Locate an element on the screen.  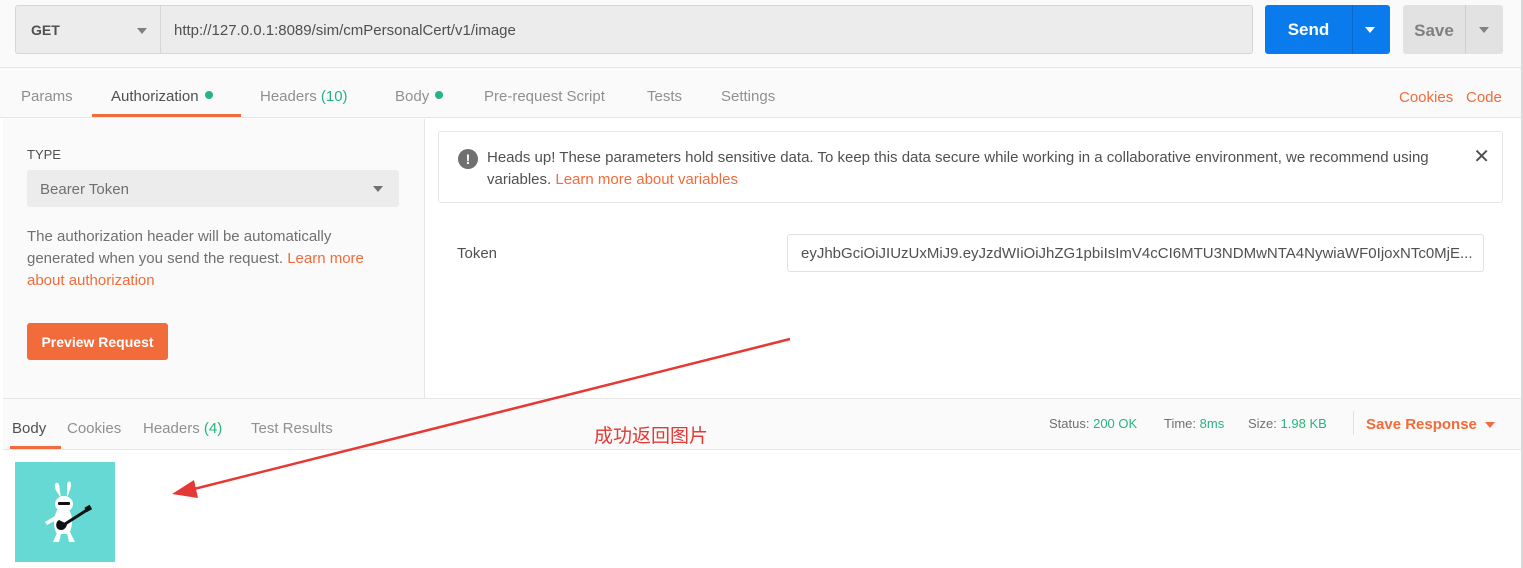
tab-authorization: Authorization is located at coordinates (162, 96).